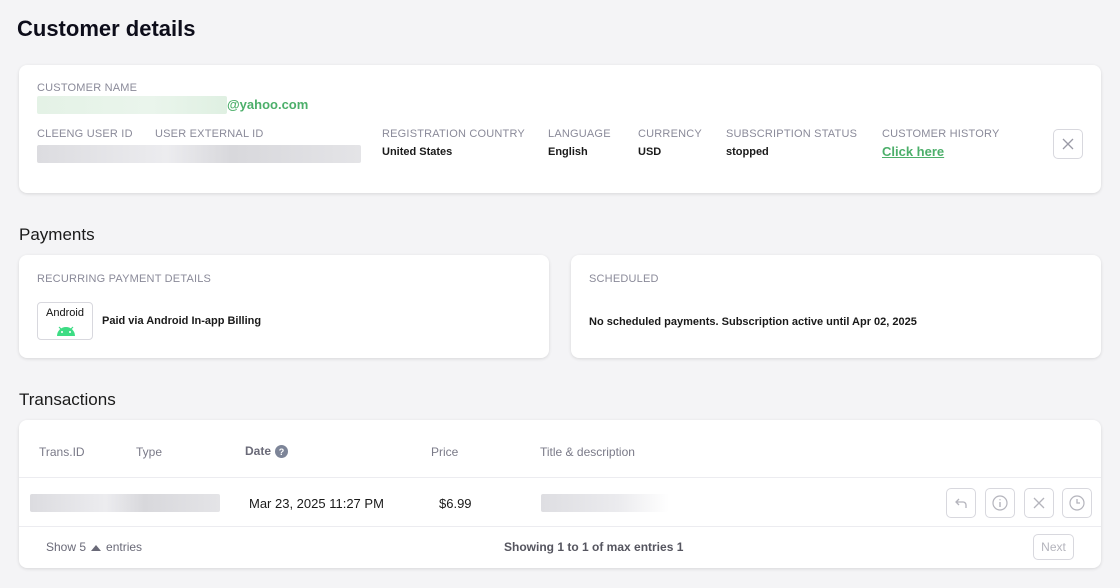 Image resolution: width=1120 pixels, height=588 pixels. What do you see at coordinates (124, 547) in the screenshot?
I see `show-suffix: entries` at bounding box center [124, 547].